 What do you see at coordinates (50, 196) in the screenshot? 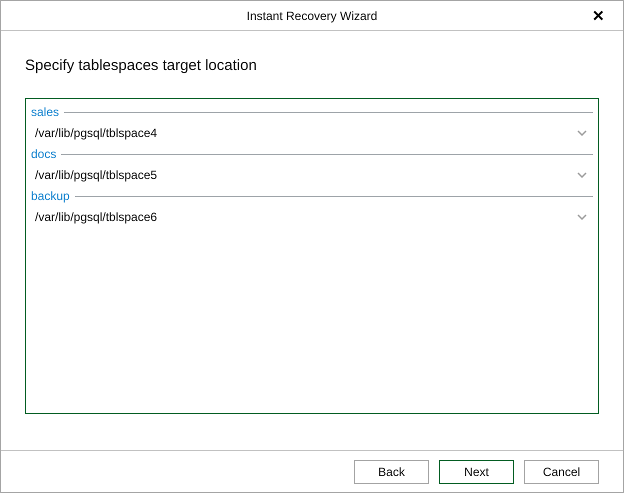
I see `tablespace-name: backup` at bounding box center [50, 196].